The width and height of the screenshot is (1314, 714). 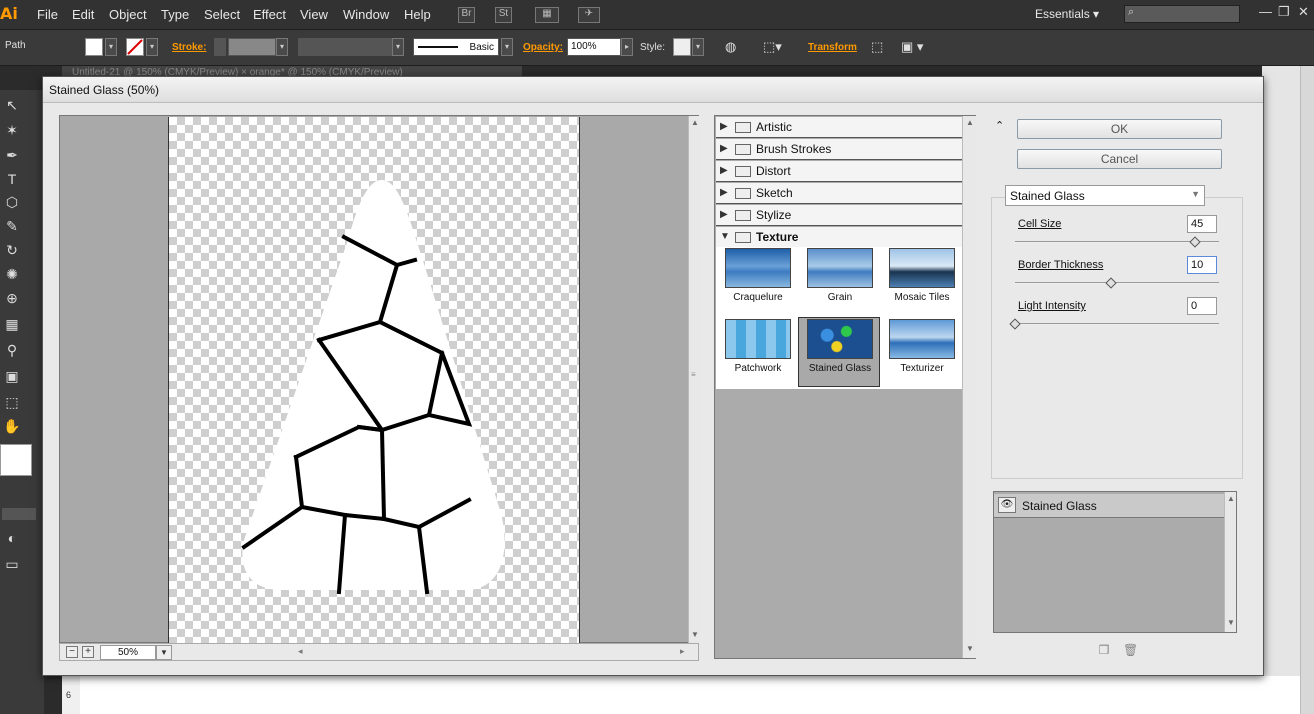 I want to click on collapse-gallery-icon: ⌃, so click(x=999, y=125).